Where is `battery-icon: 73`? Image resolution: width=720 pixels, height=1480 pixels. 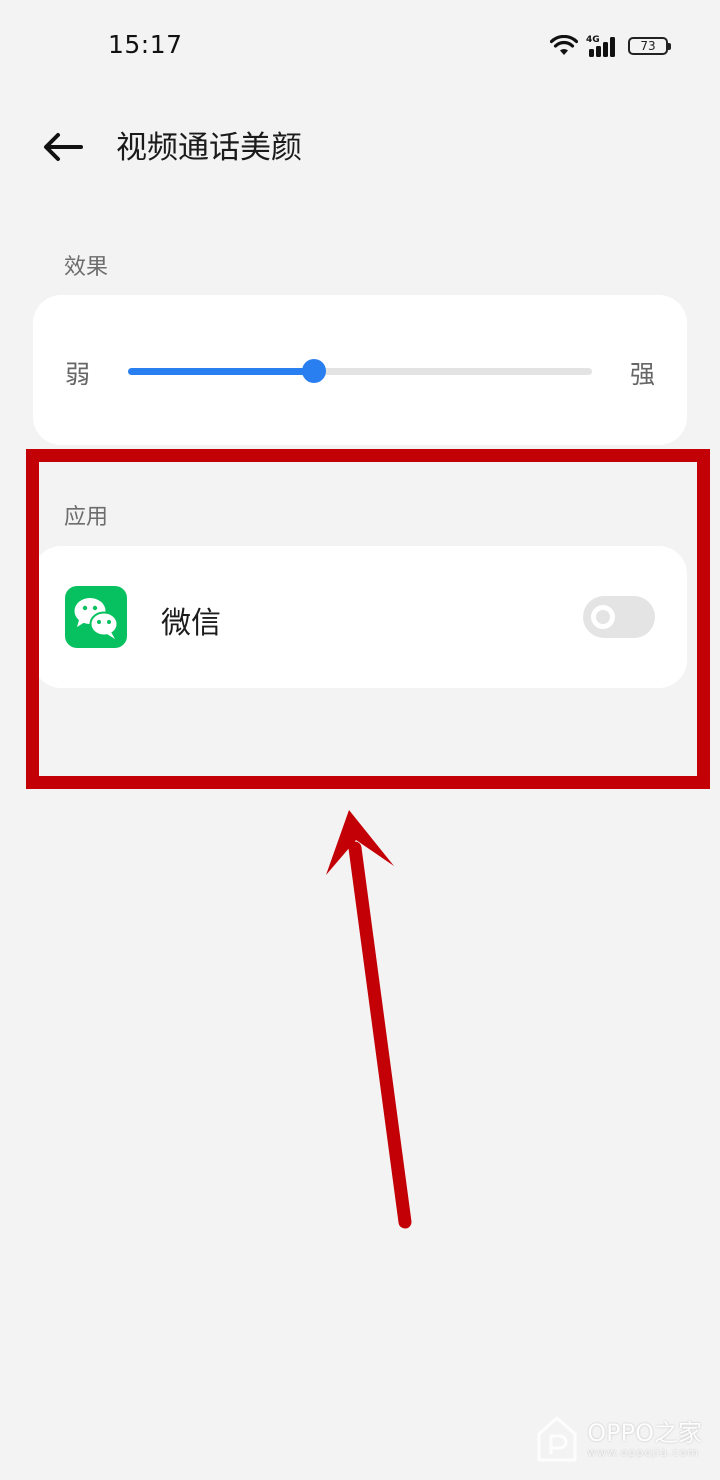 battery-icon: 73 is located at coordinates (649, 46).